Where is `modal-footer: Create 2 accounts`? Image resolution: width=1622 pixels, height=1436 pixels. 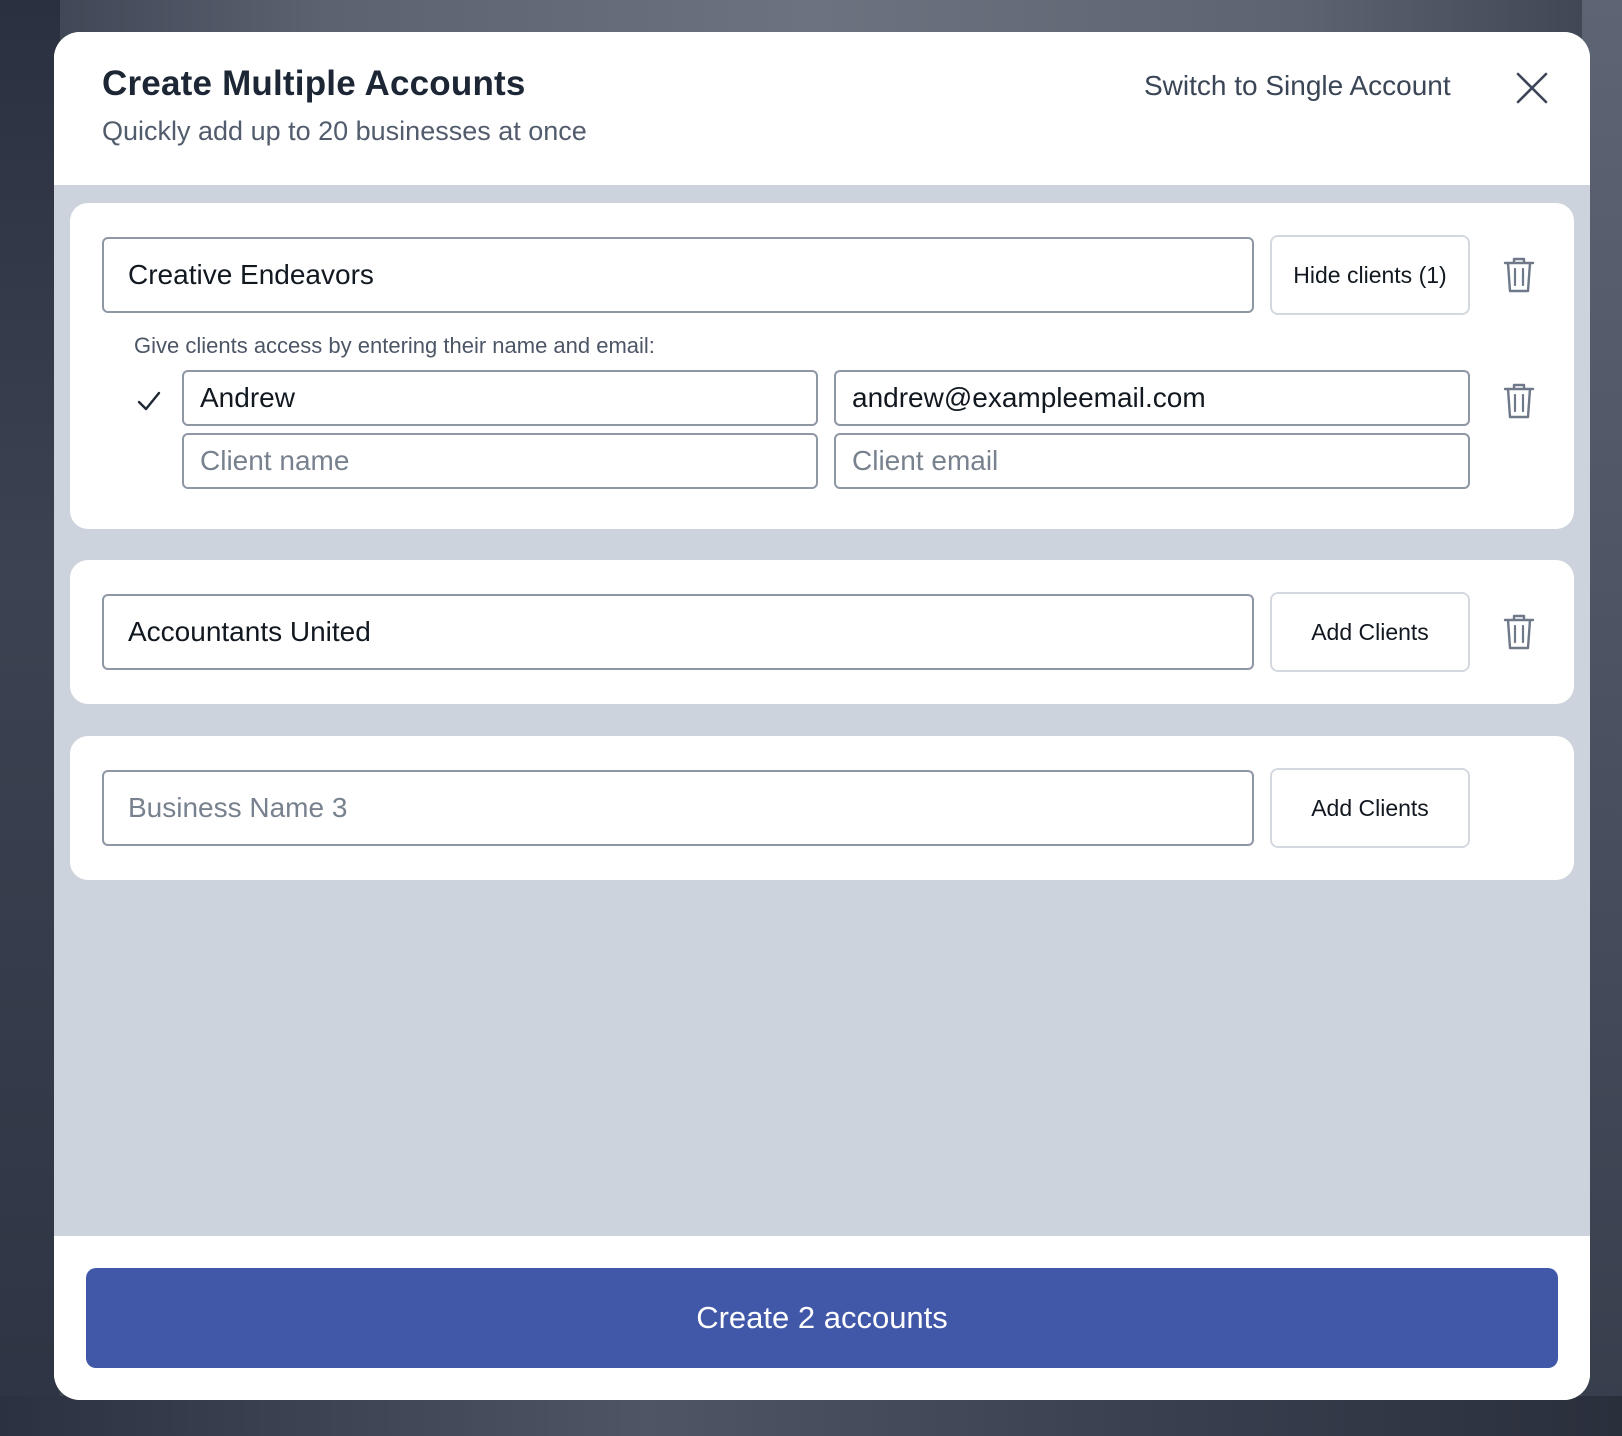
modal-footer: Create 2 accounts is located at coordinates (822, 1318).